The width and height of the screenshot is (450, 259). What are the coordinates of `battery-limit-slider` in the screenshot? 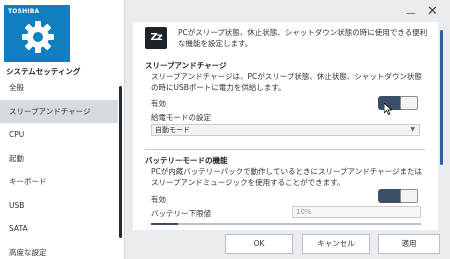 It's located at (286, 224).